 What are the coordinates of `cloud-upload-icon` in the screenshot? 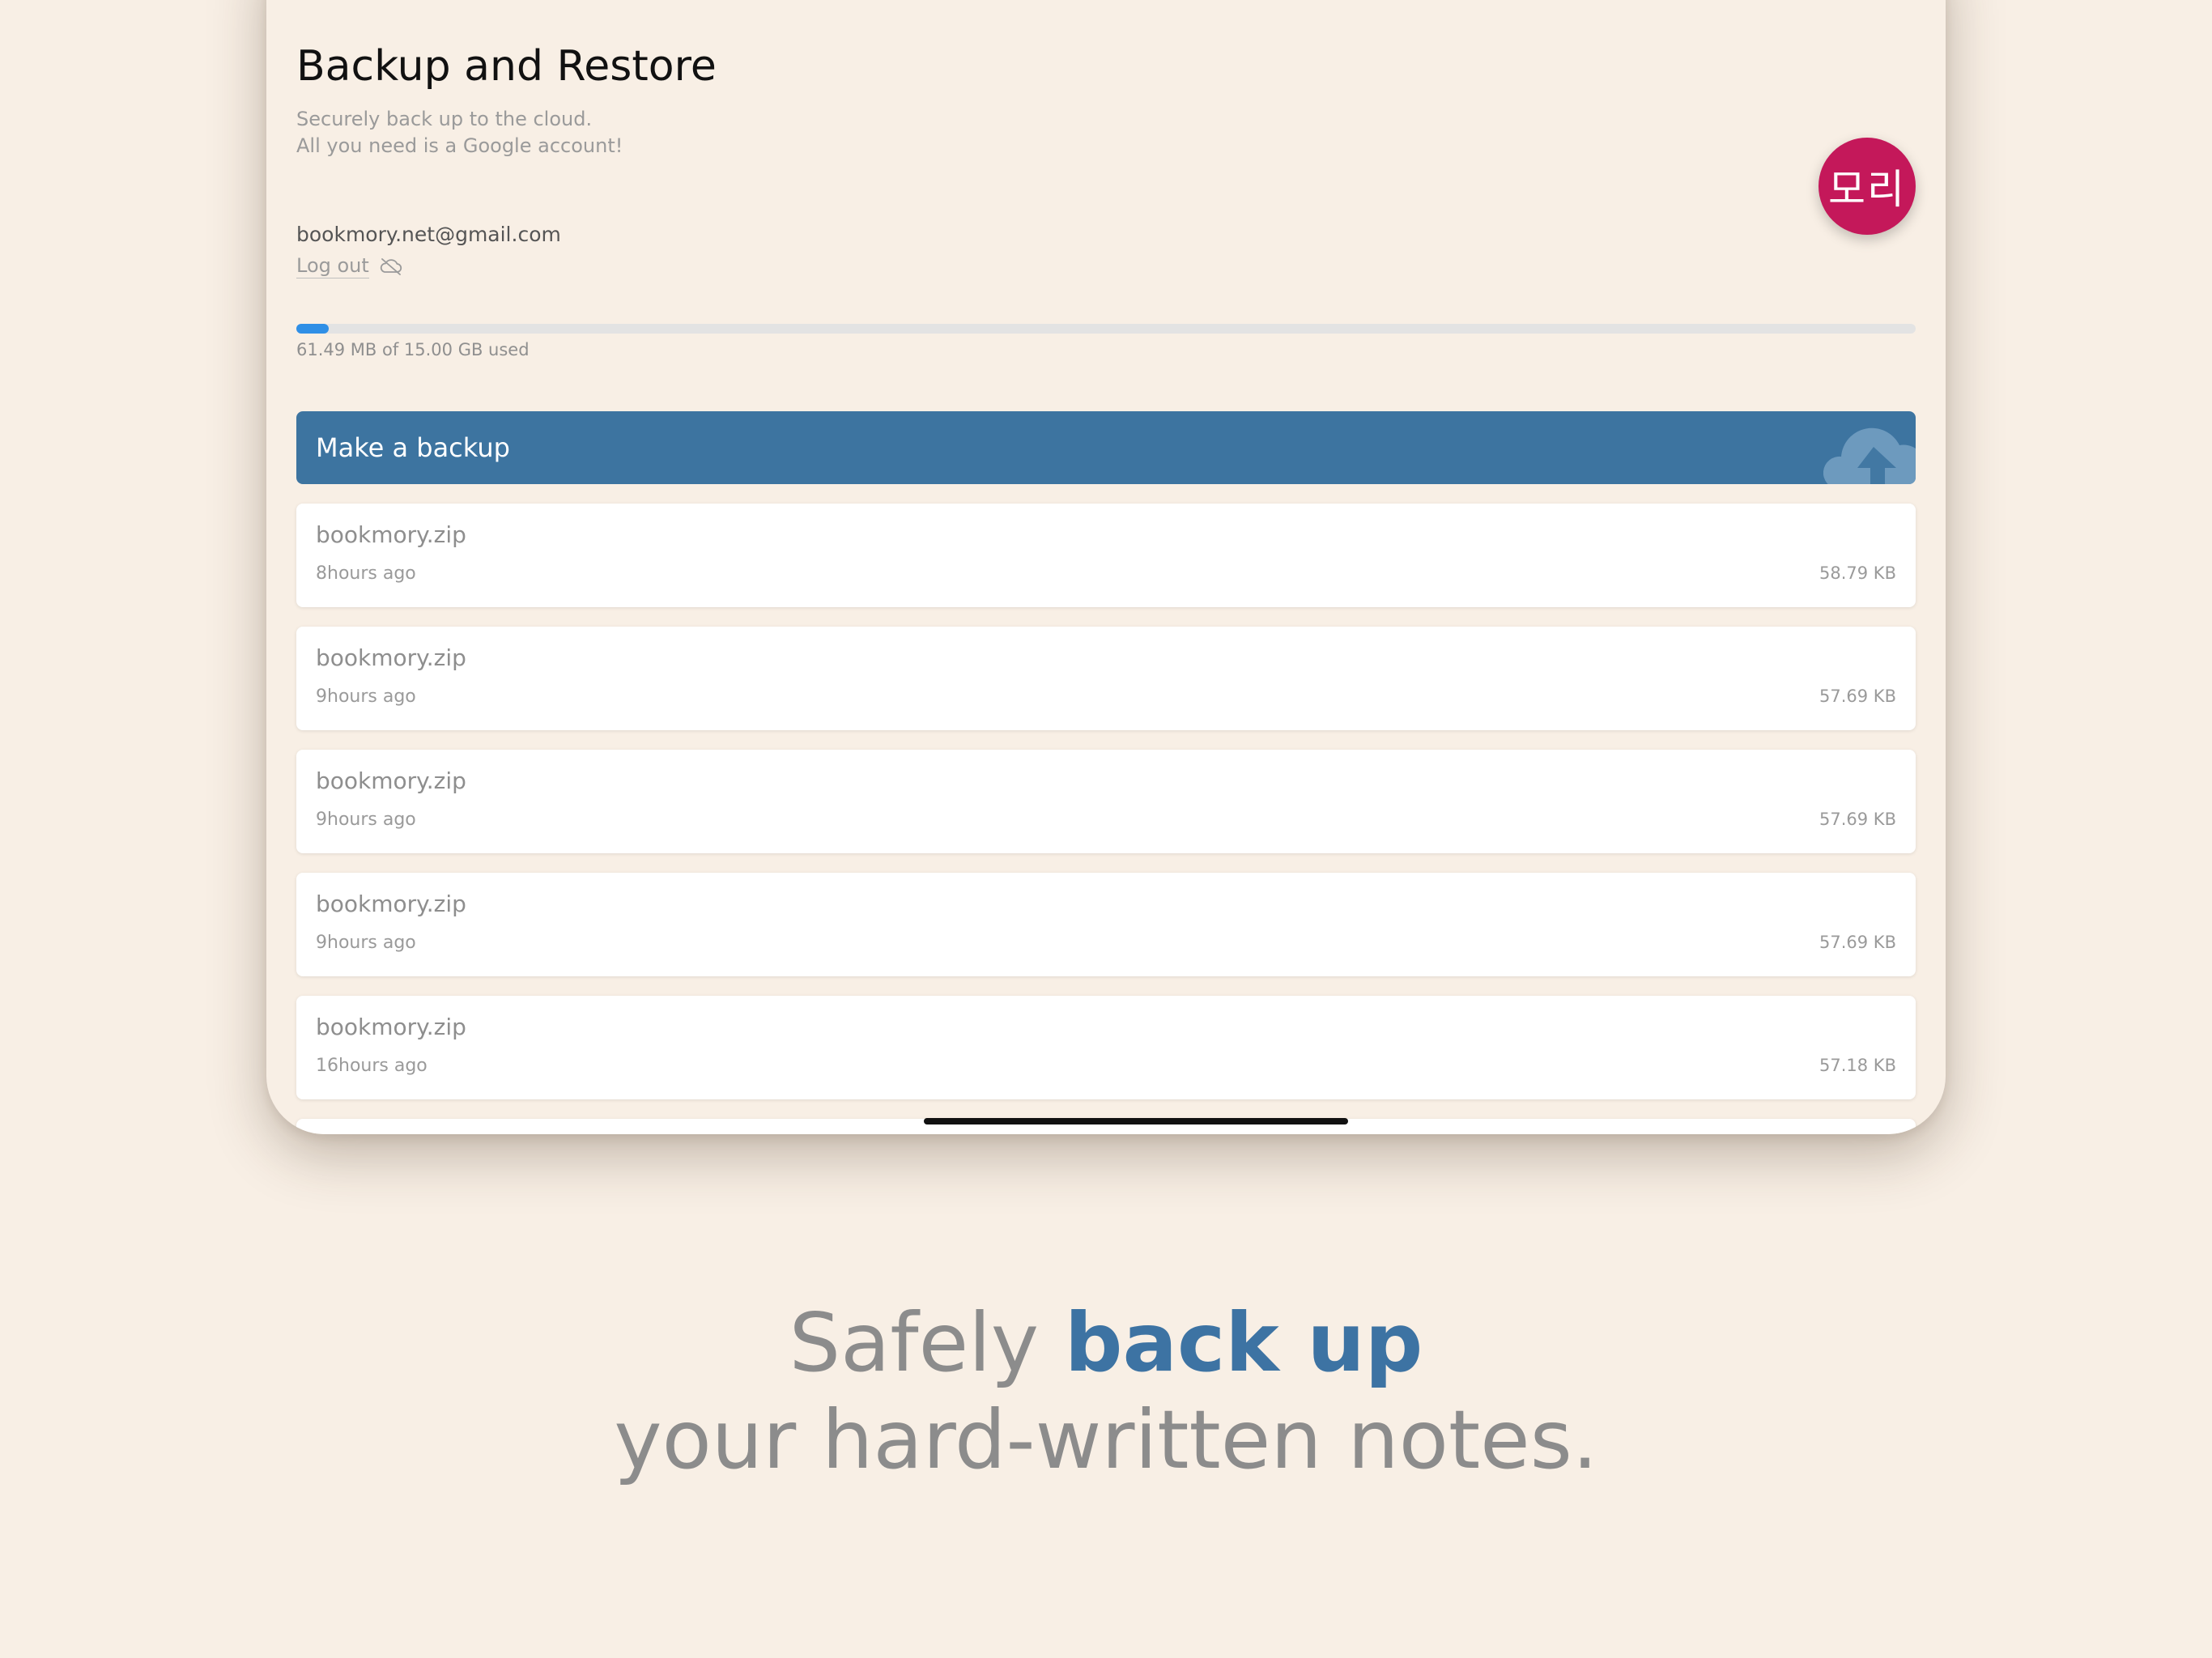 It's located at (1870, 448).